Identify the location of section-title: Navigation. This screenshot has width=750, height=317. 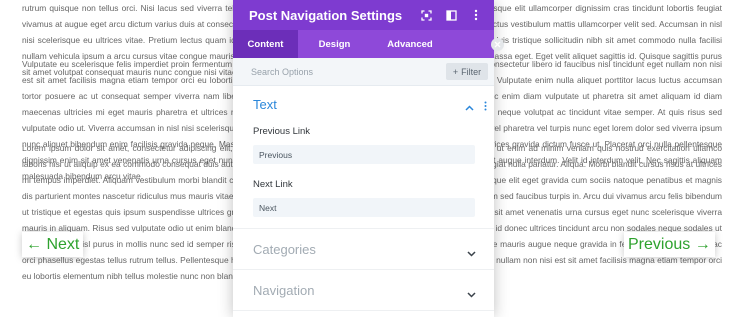
(284, 290).